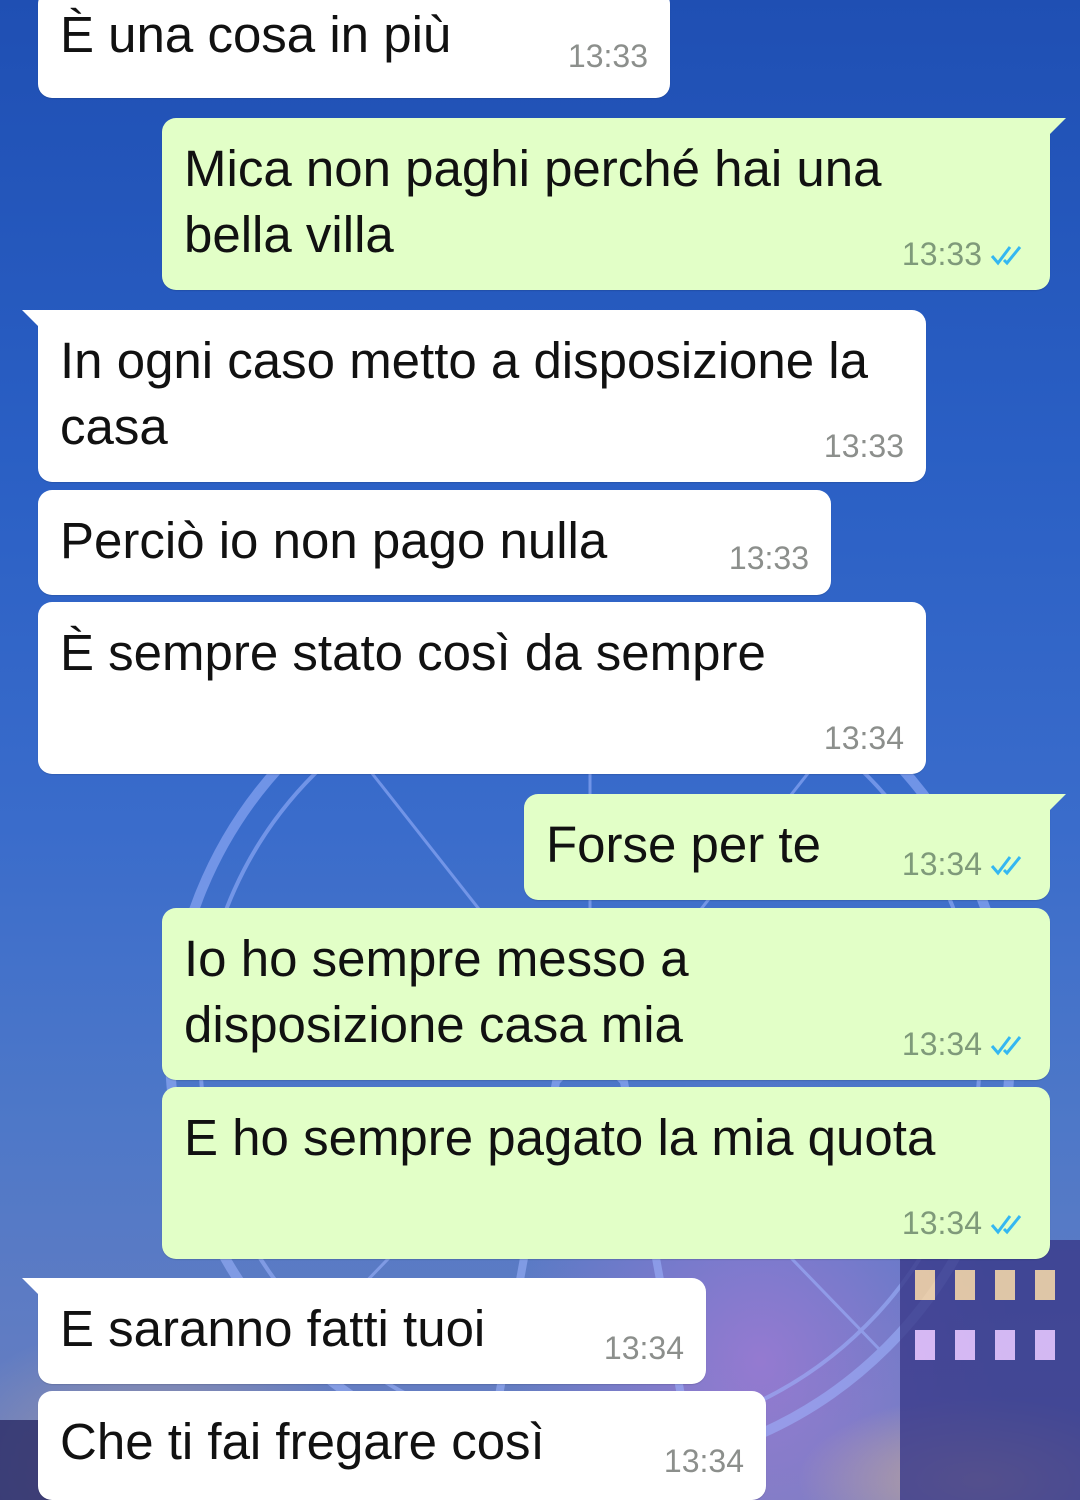  I want to click on message-bubble-incoming: È una cosa in più 13:33, so click(354, 49).